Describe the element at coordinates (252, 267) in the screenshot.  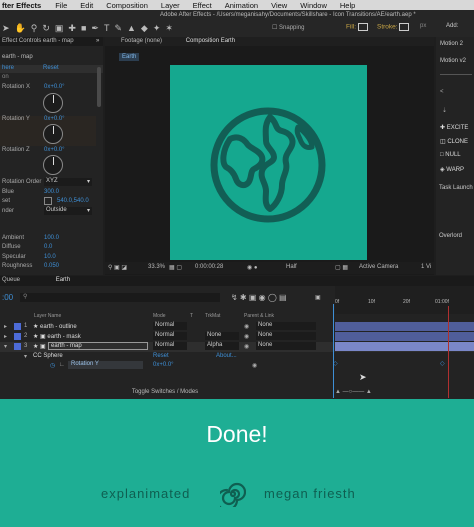
I see `camera-icon: ◉ ●` at that location.